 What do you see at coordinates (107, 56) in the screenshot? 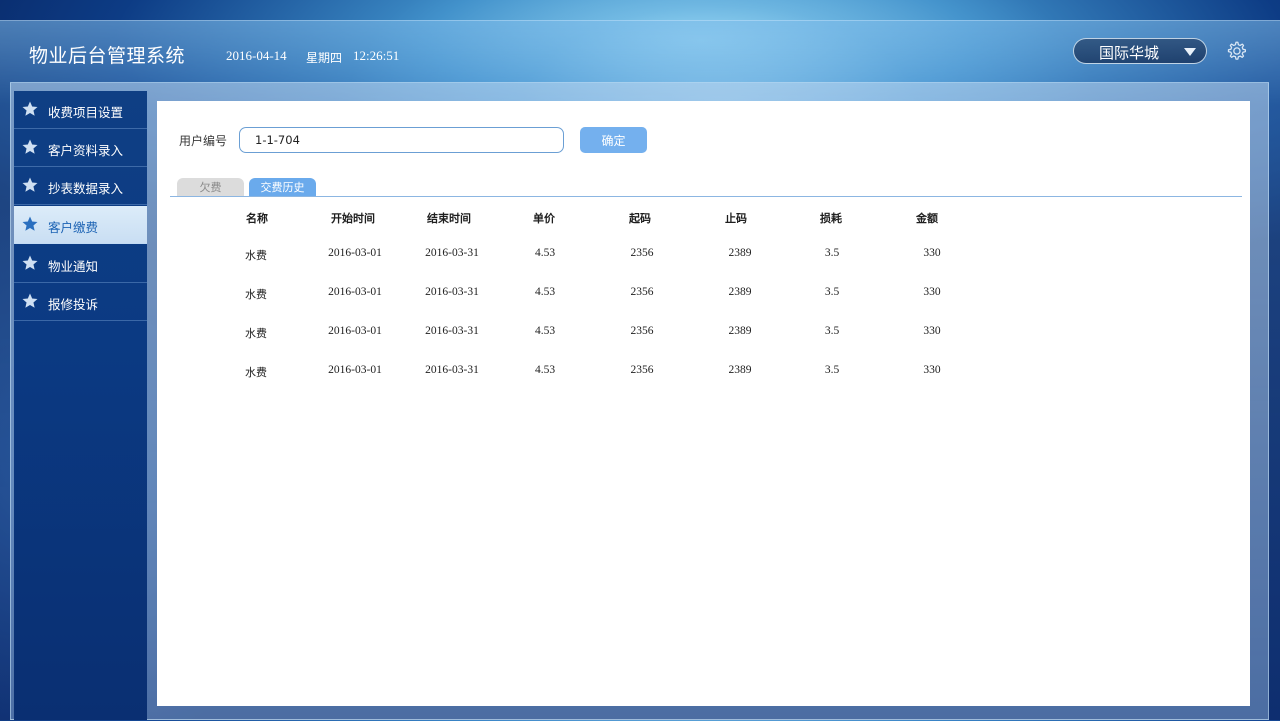
I see `app-title: 物业后台管理系统` at bounding box center [107, 56].